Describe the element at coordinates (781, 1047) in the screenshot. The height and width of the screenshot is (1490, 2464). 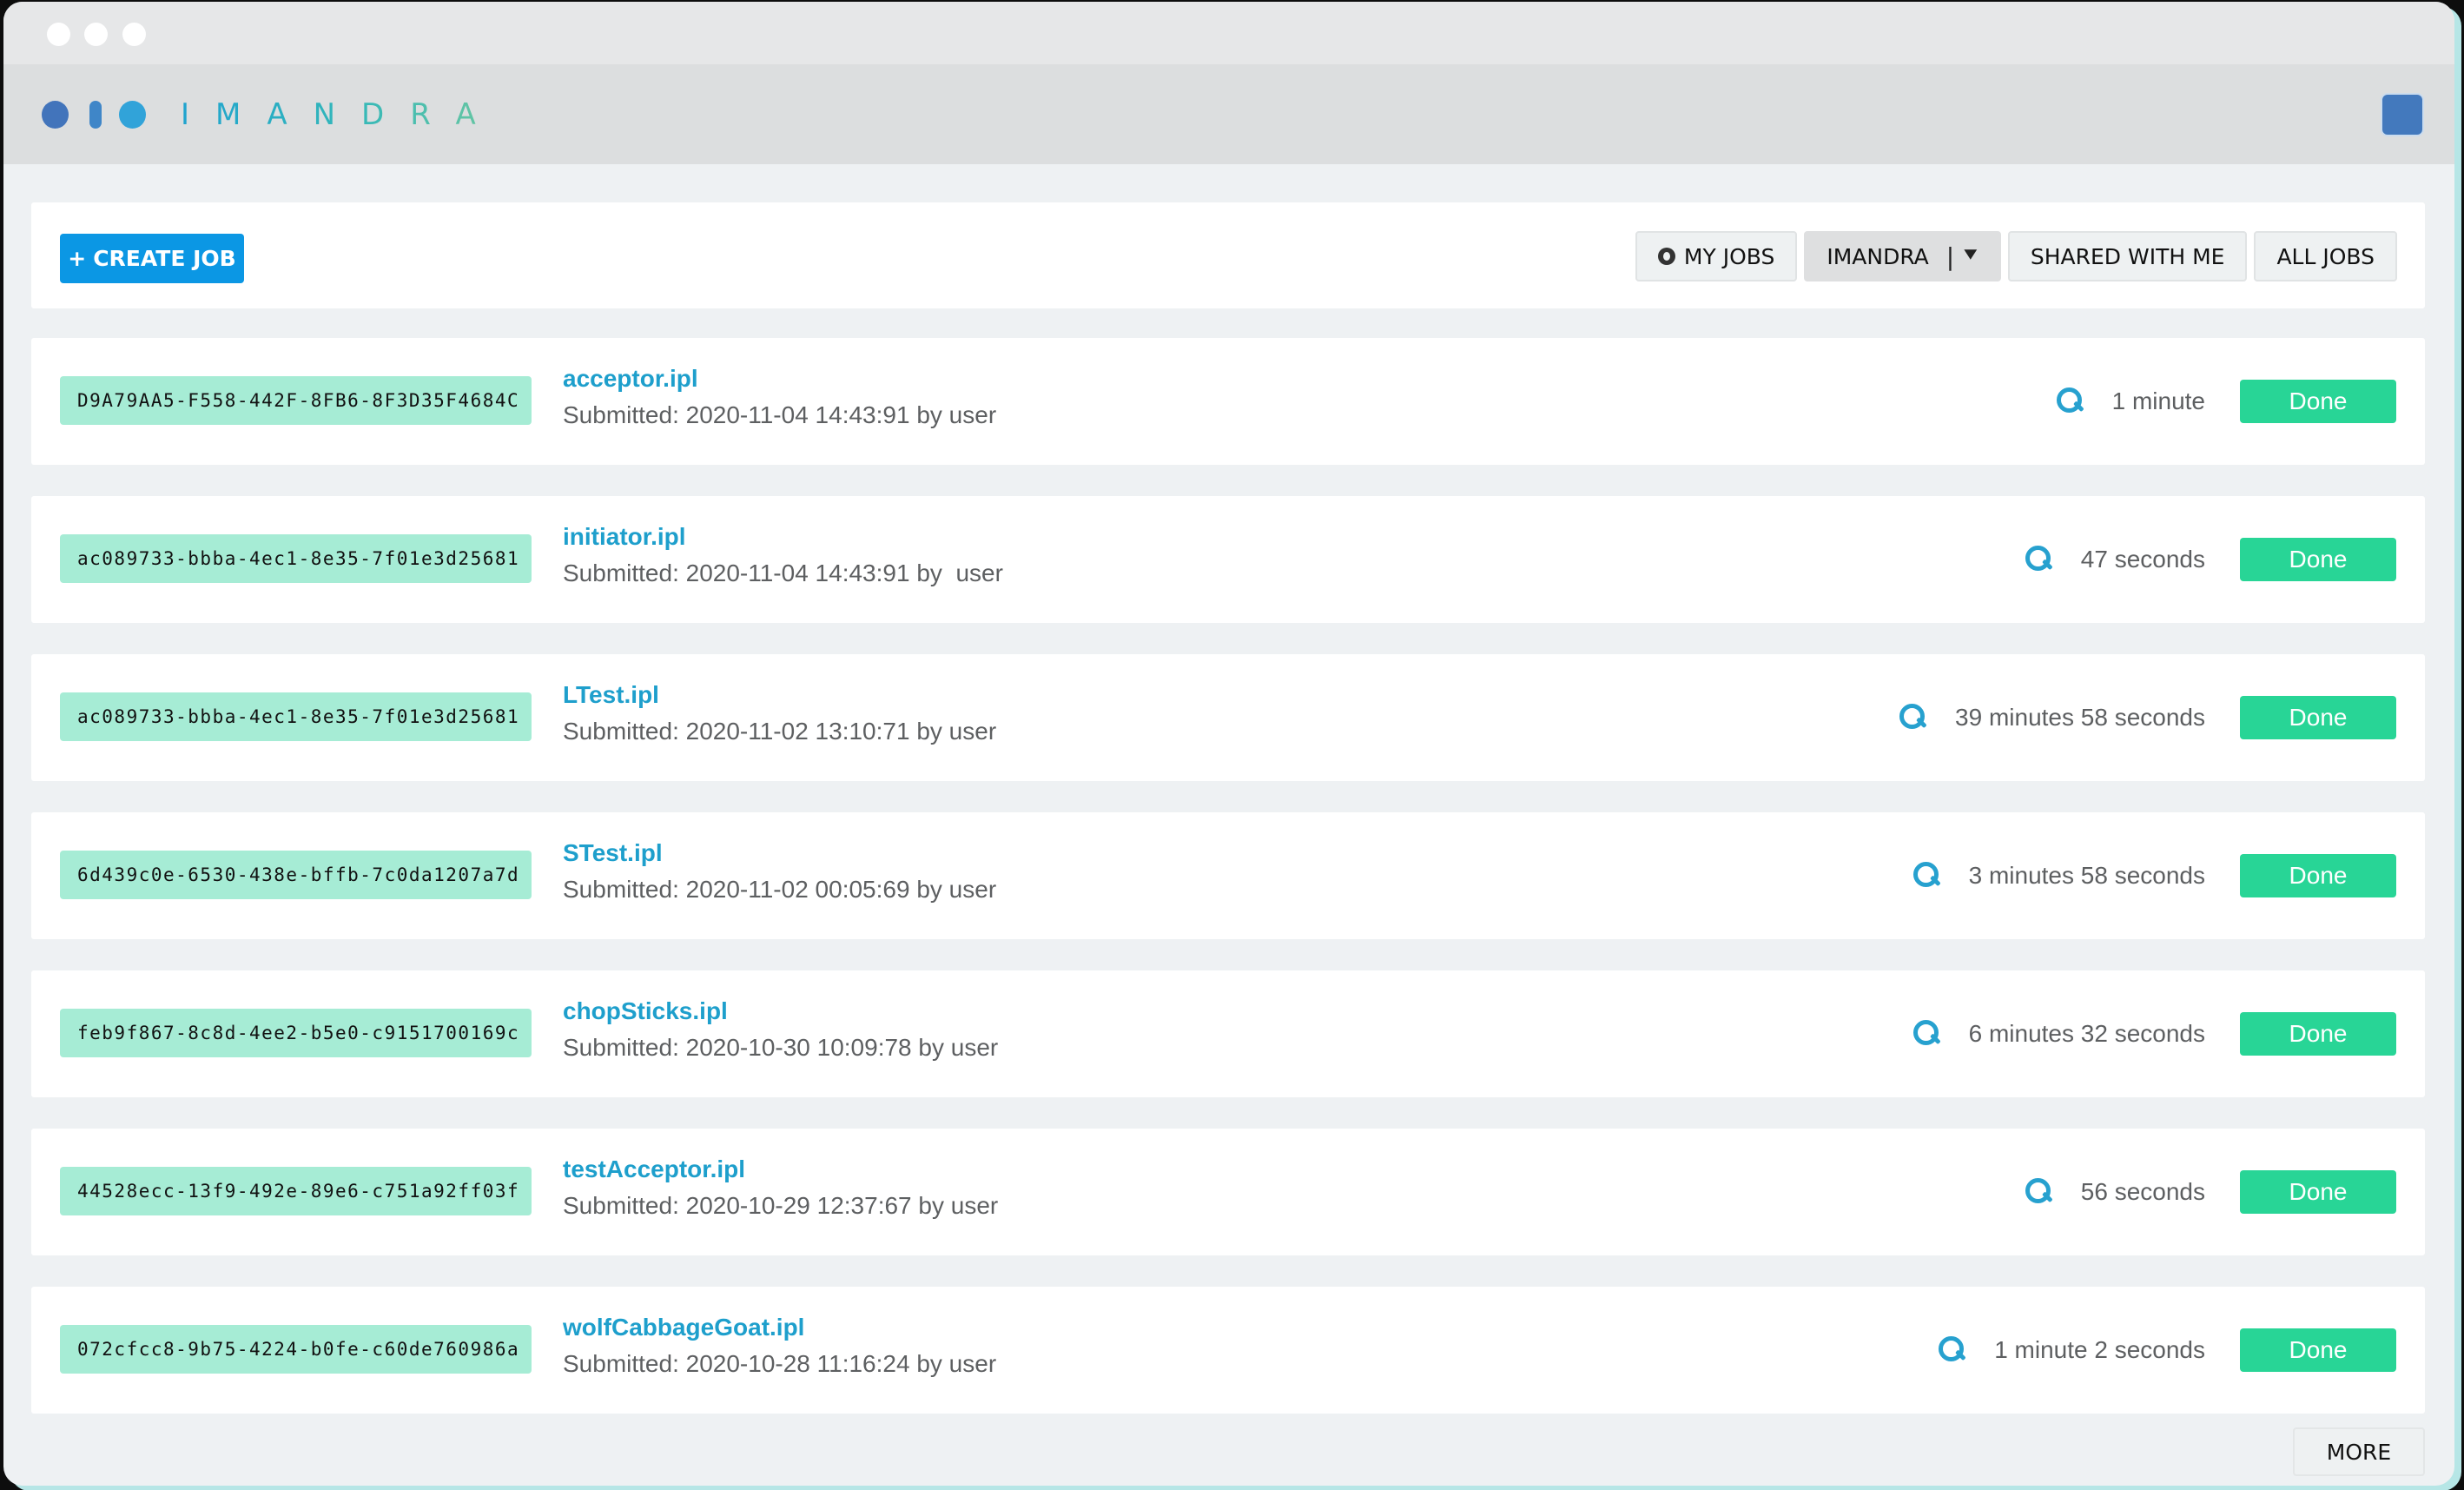
I see `job-submitted-text: Submitted: 2020-10-30 10:09:78 by user` at that location.